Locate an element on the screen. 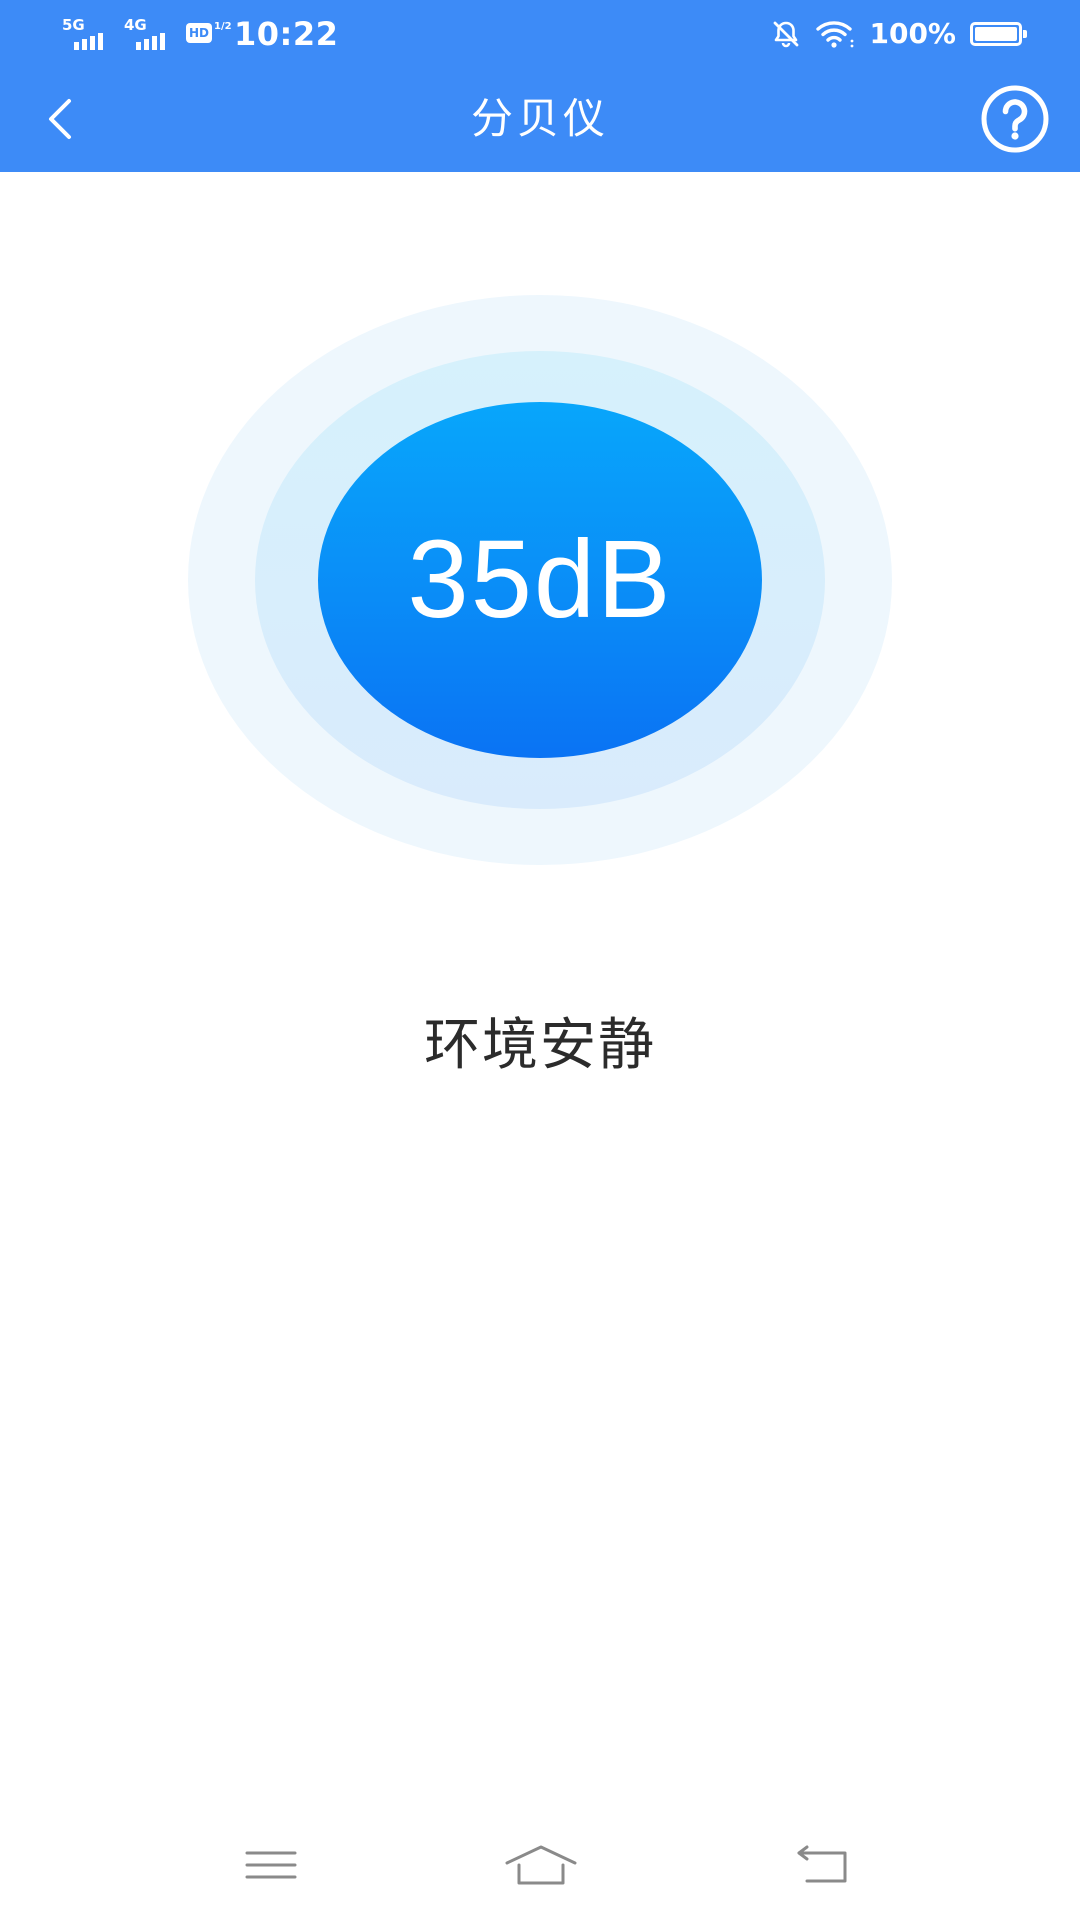  bell-off-icon is located at coordinates (786, 34).